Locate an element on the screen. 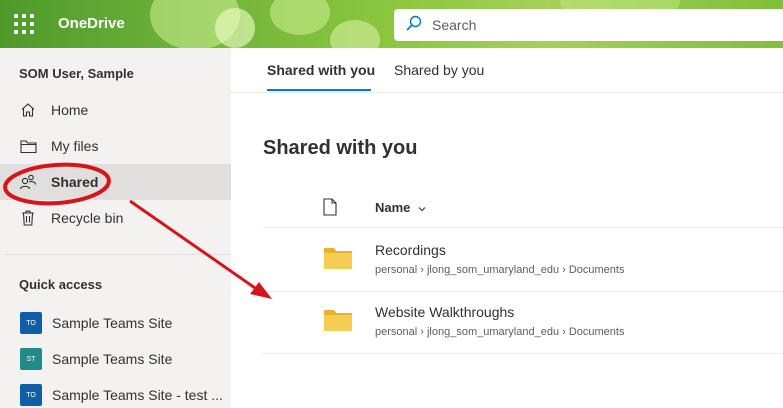  page-title: Shared with you is located at coordinates (340, 148).